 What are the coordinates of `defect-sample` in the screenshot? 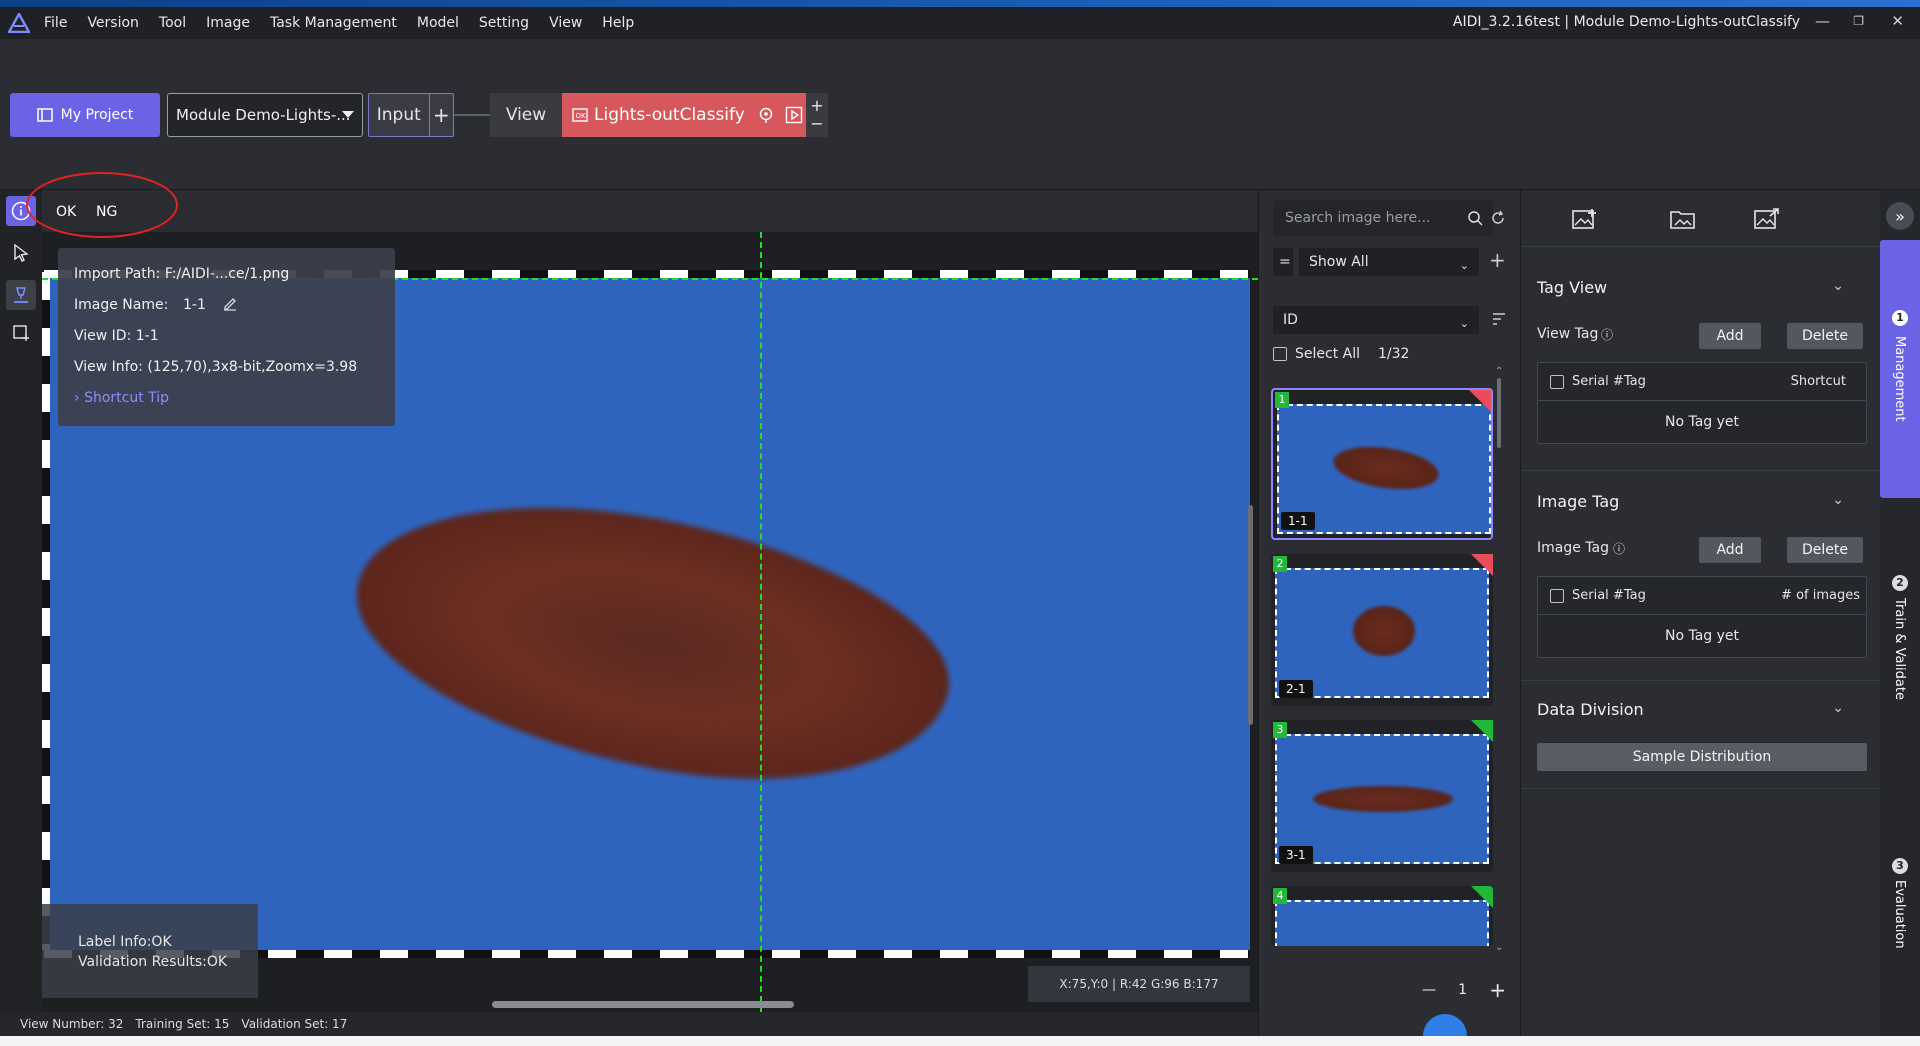 It's located at (652, 643).